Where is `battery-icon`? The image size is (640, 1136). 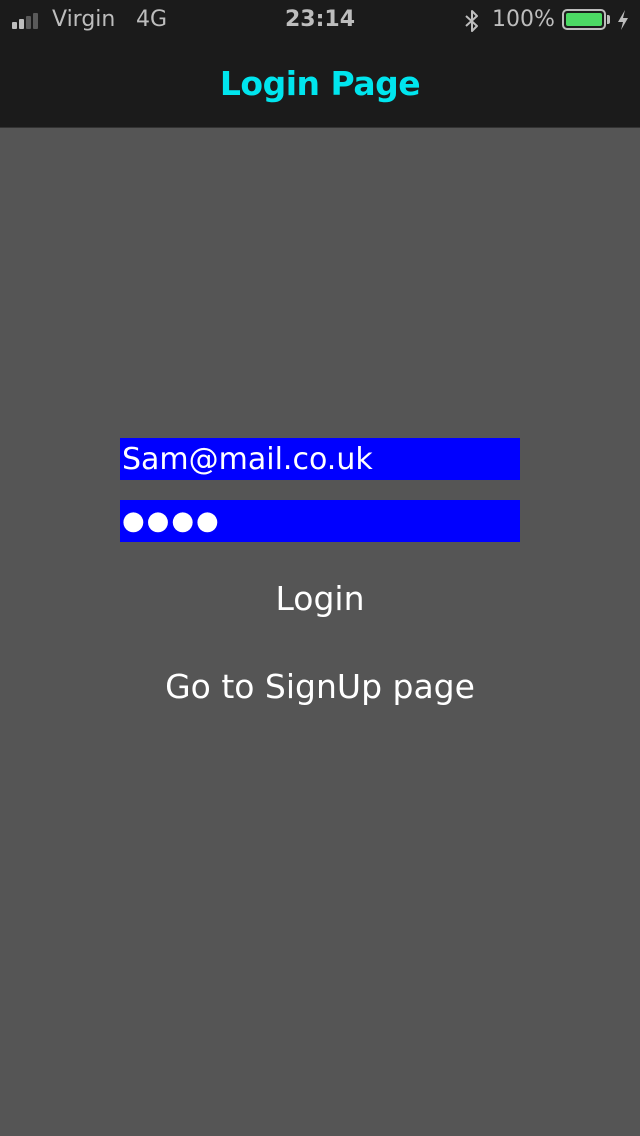
battery-icon is located at coordinates (584, 19).